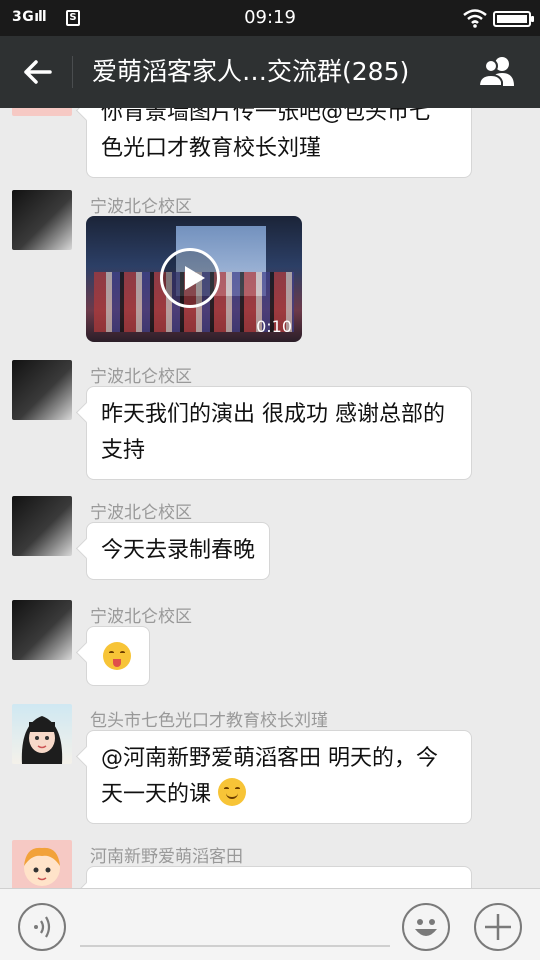 This screenshot has width=540, height=960. Describe the element at coordinates (279, 433) in the screenshot. I see `message-bubble: 昨天我们的演出 很成功 感谢总部的 支持` at that location.